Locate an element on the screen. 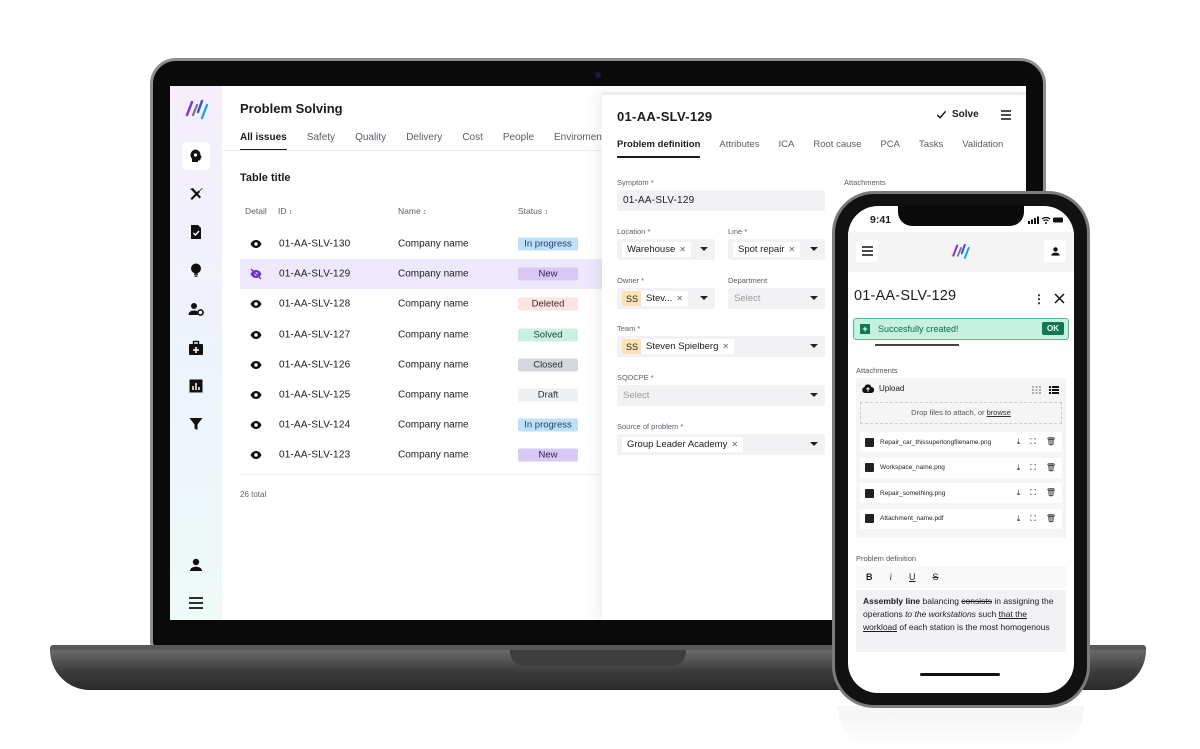  table-row: 01-AA-SLV-125 Company name Draft is located at coordinates (425, 395).